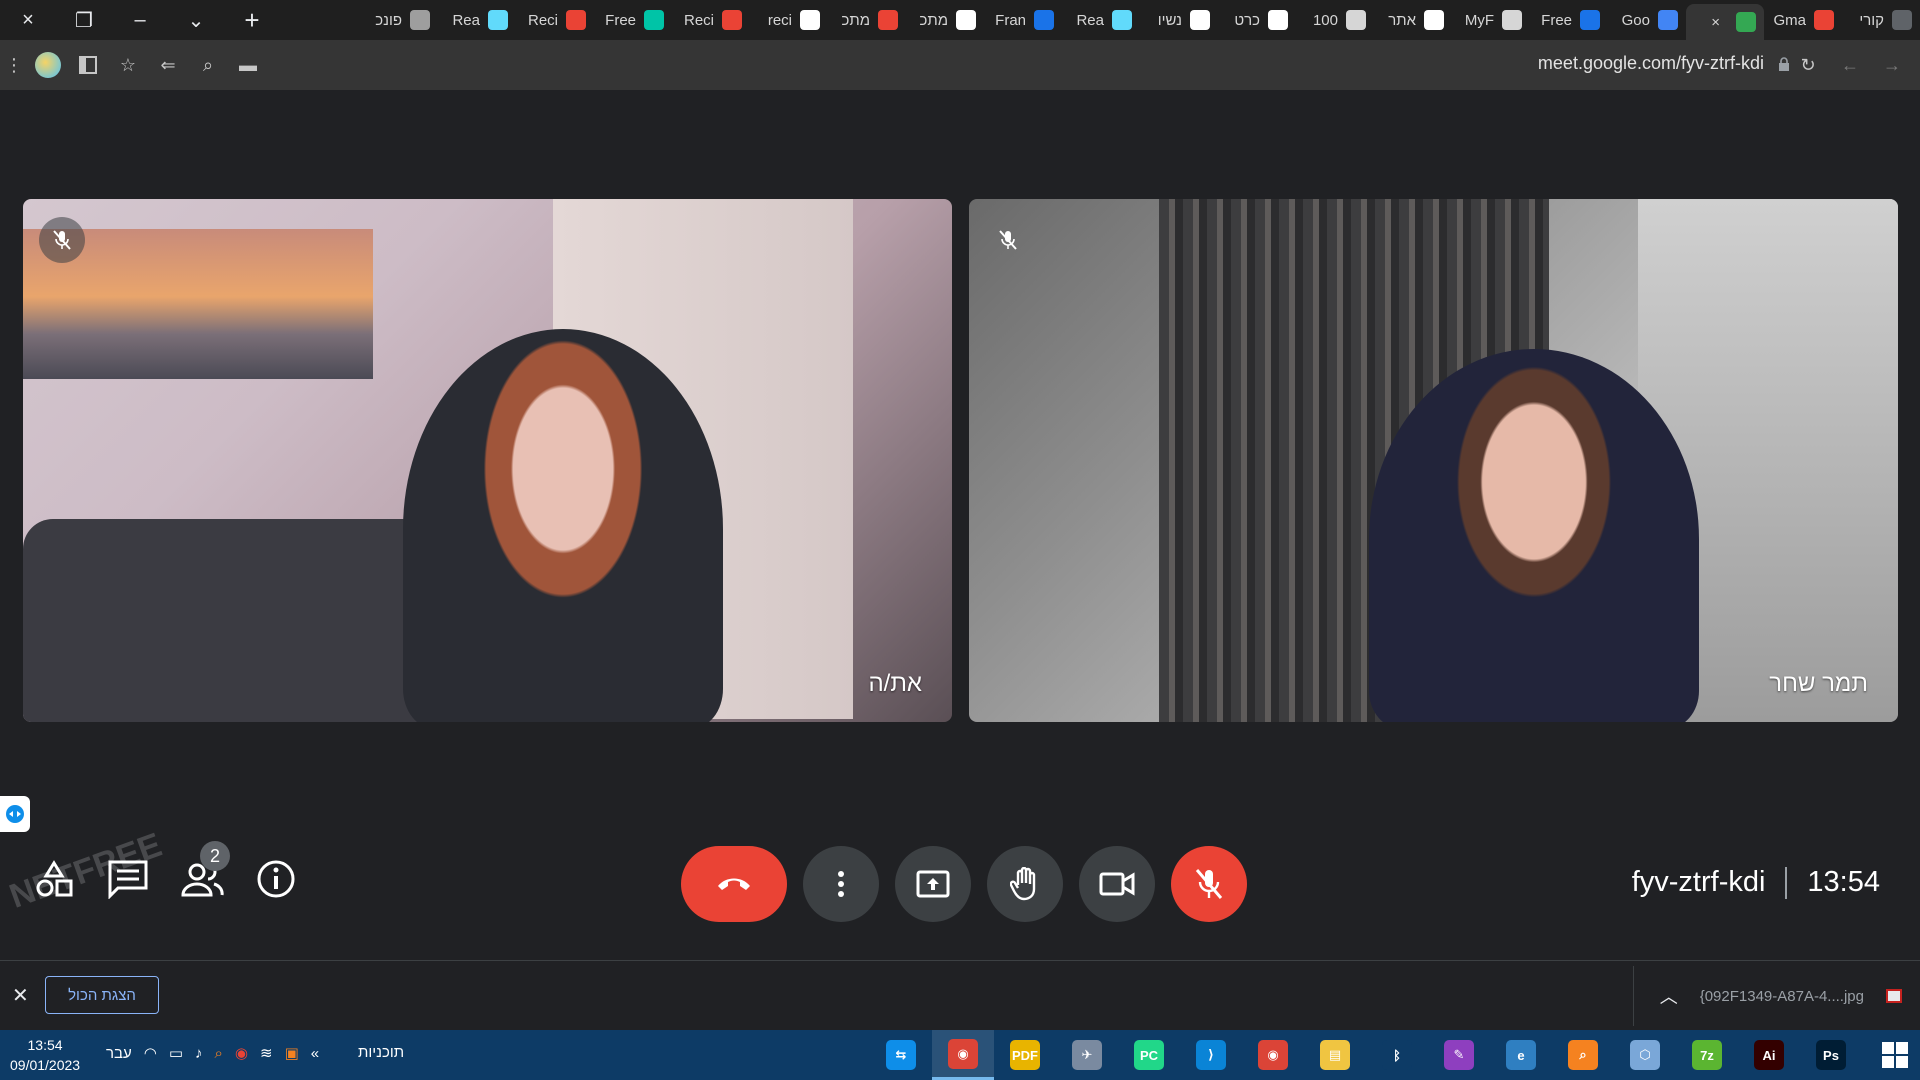  Describe the element at coordinates (1808, 65) in the screenshot. I see `reload-icon: ↻` at that location.